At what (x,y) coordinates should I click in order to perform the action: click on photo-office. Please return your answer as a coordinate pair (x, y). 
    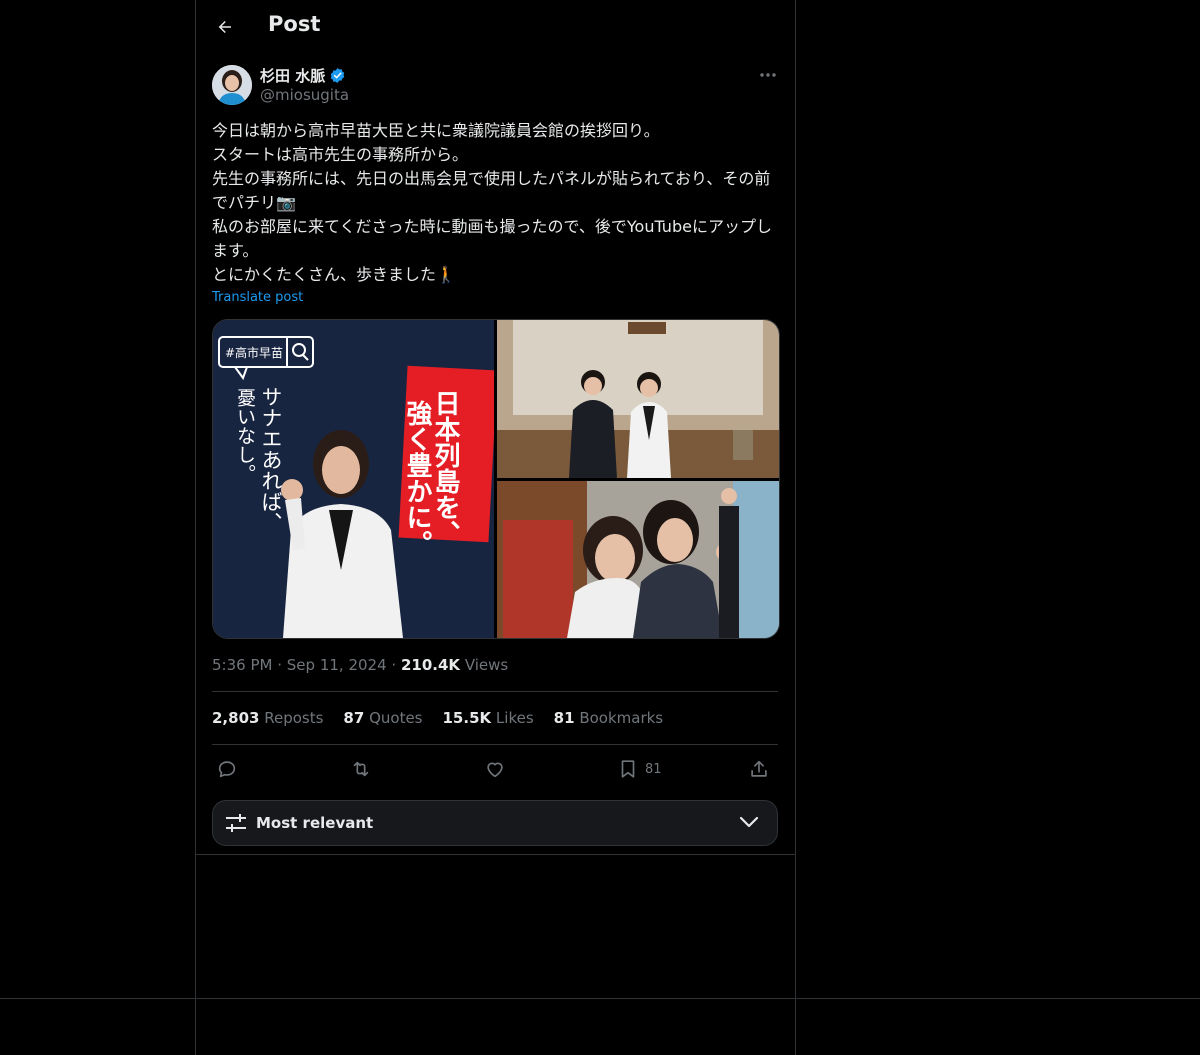
    Looking at the image, I should click on (638, 399).